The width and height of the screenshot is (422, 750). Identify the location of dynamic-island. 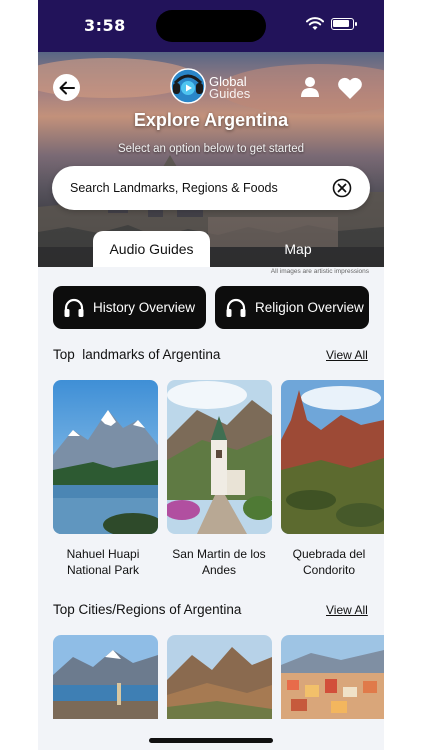
(211, 26).